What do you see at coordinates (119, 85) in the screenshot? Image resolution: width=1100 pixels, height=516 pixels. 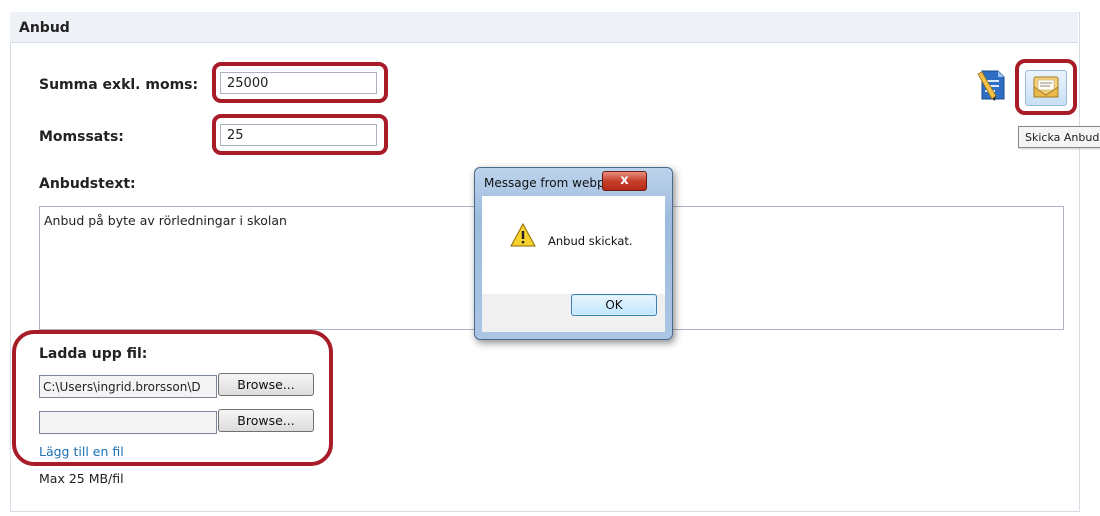 I see `sum-label: Summa exkl. moms:` at bounding box center [119, 85].